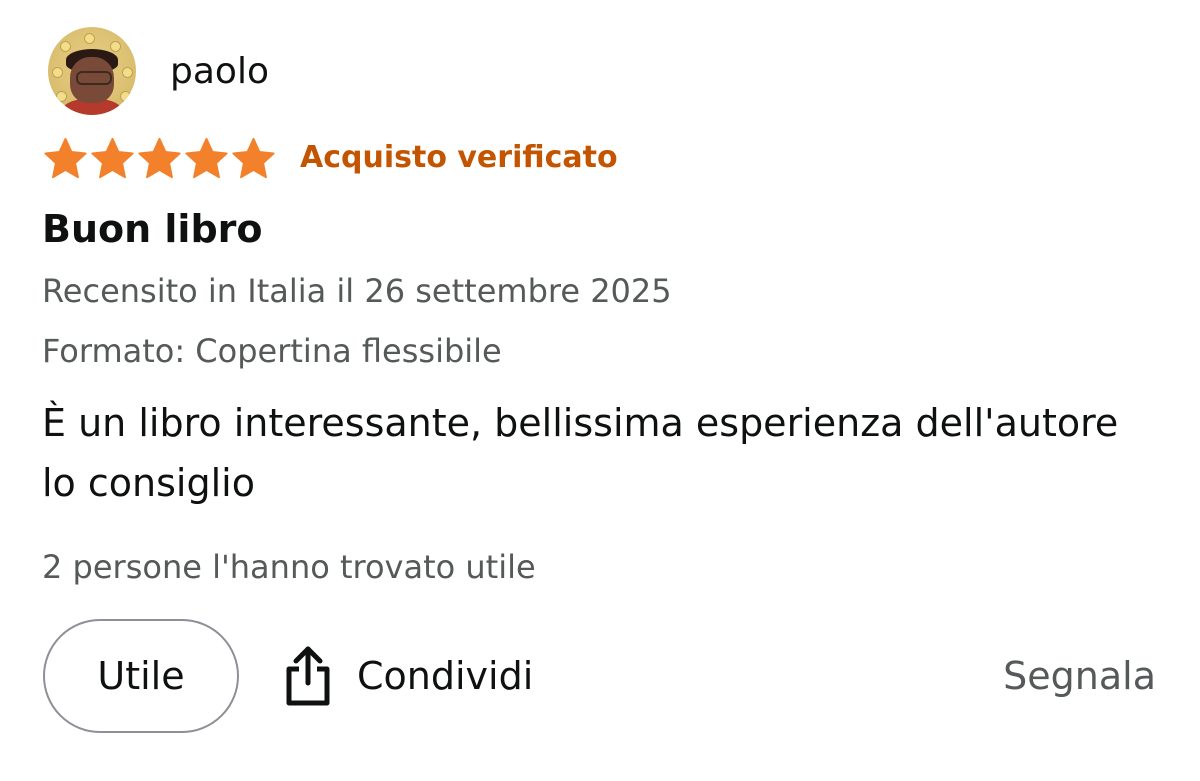 This screenshot has height=781, width=1200. What do you see at coordinates (272, 351) in the screenshot?
I see `product-format: Formato: Copertina flessibile` at bounding box center [272, 351].